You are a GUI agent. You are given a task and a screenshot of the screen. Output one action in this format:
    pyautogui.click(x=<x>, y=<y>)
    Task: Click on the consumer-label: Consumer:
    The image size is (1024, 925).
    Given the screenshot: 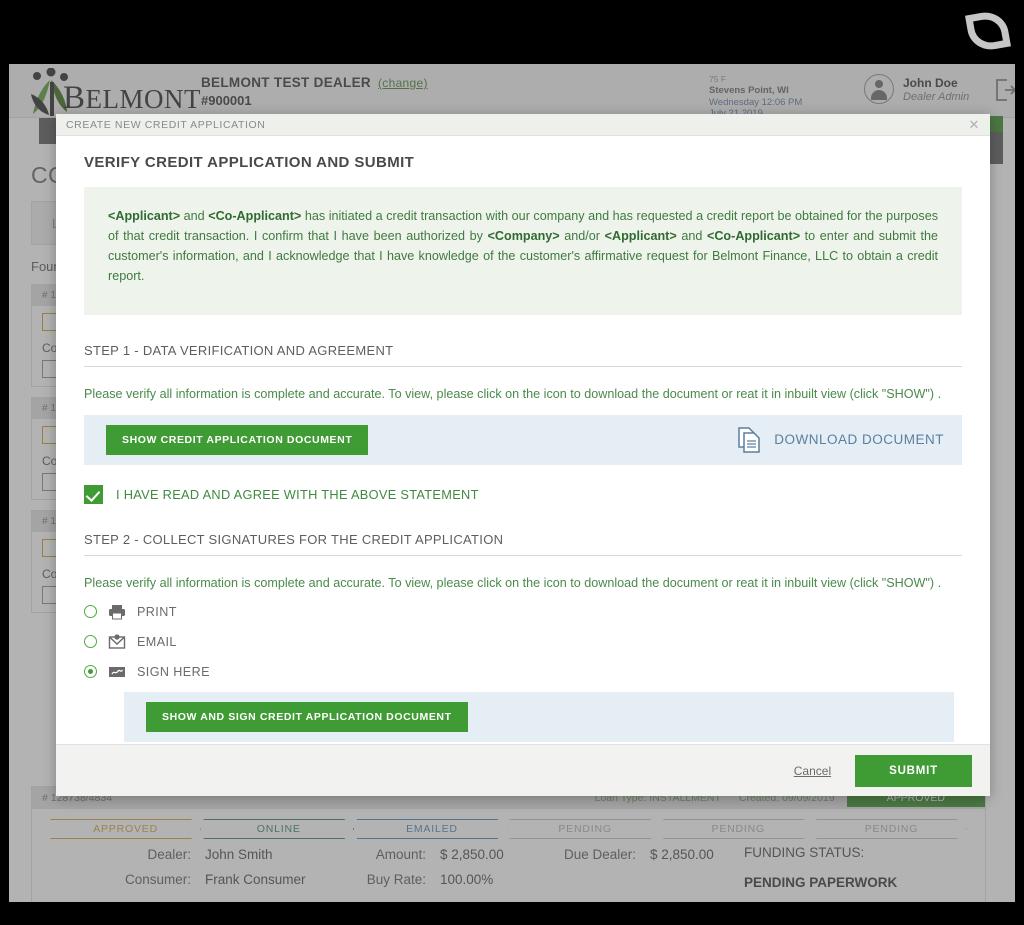 What is the action you would take?
    pyautogui.click(x=157, y=879)
    